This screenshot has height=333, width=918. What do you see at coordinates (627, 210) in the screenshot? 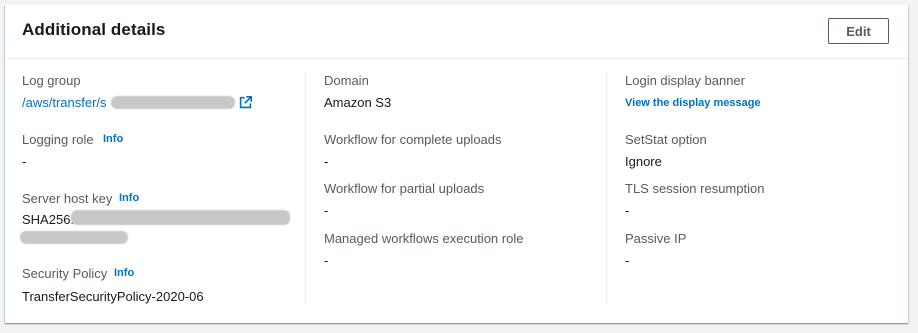
I see `tls-value: -` at bounding box center [627, 210].